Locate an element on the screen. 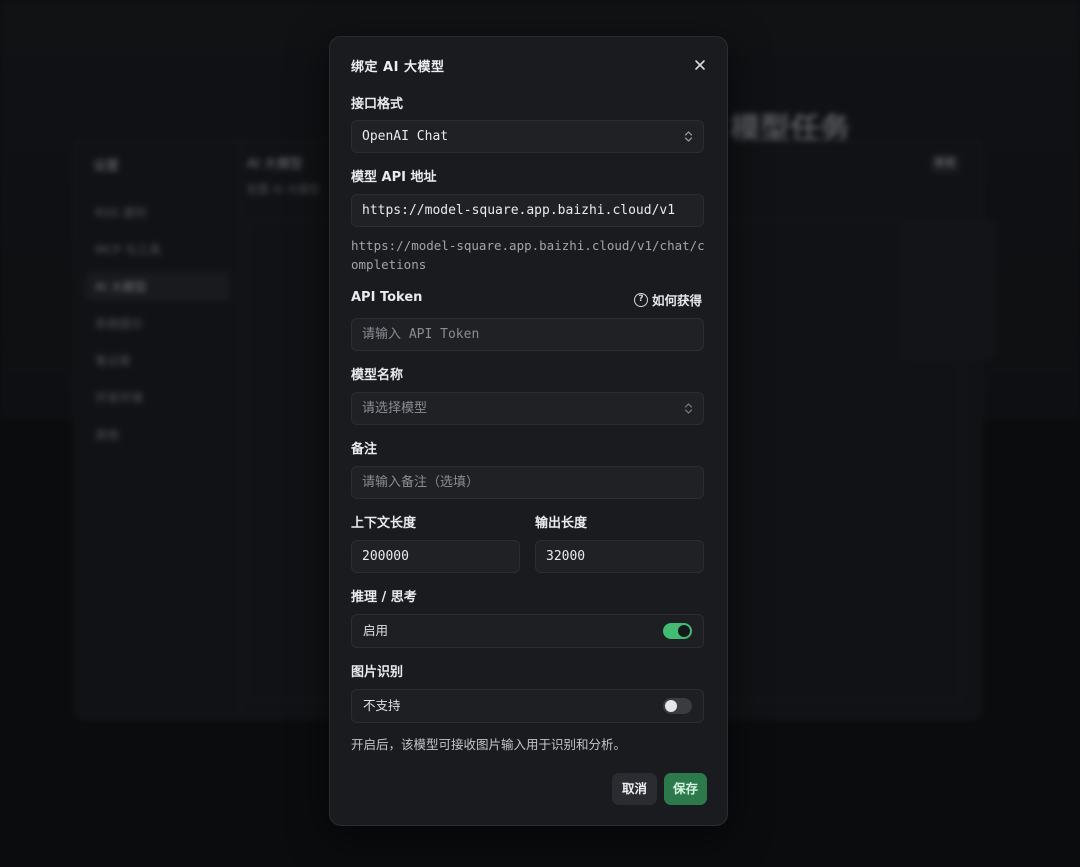  interface-format-value: OpenAI Chat is located at coordinates (405, 136).